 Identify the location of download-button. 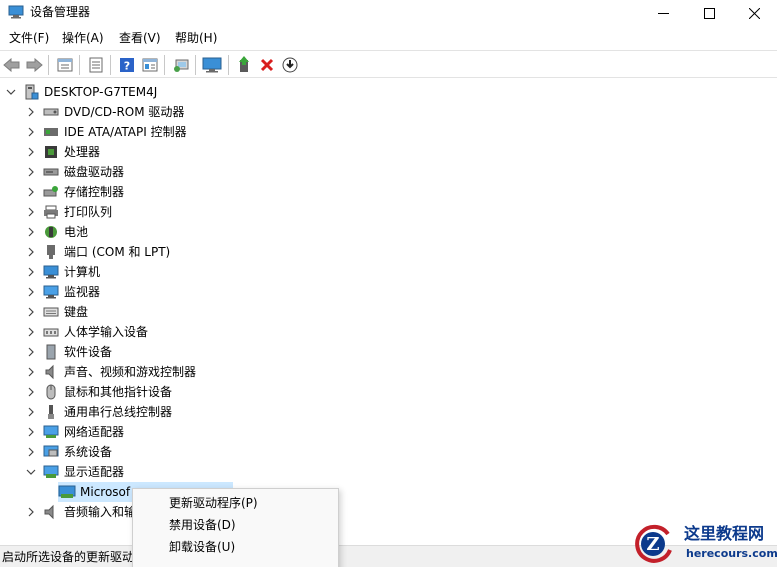
(290, 65).